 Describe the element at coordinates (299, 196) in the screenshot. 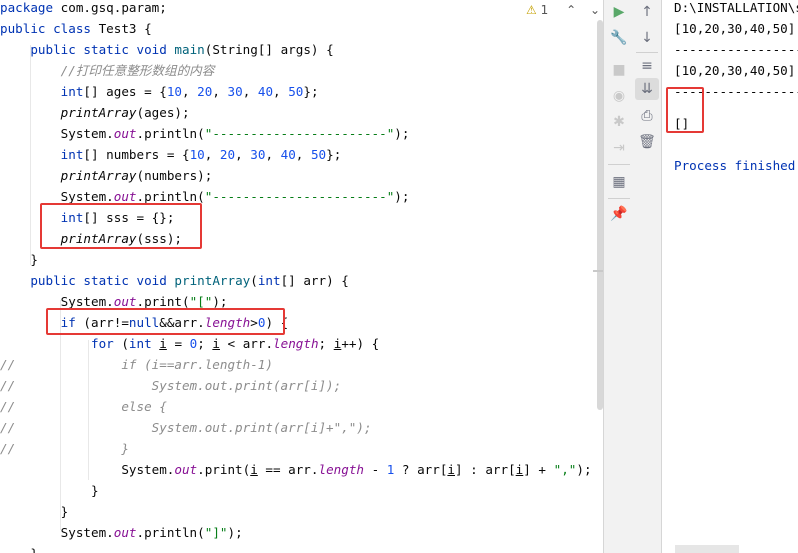

I see `code-token: "-----------------------"` at that location.